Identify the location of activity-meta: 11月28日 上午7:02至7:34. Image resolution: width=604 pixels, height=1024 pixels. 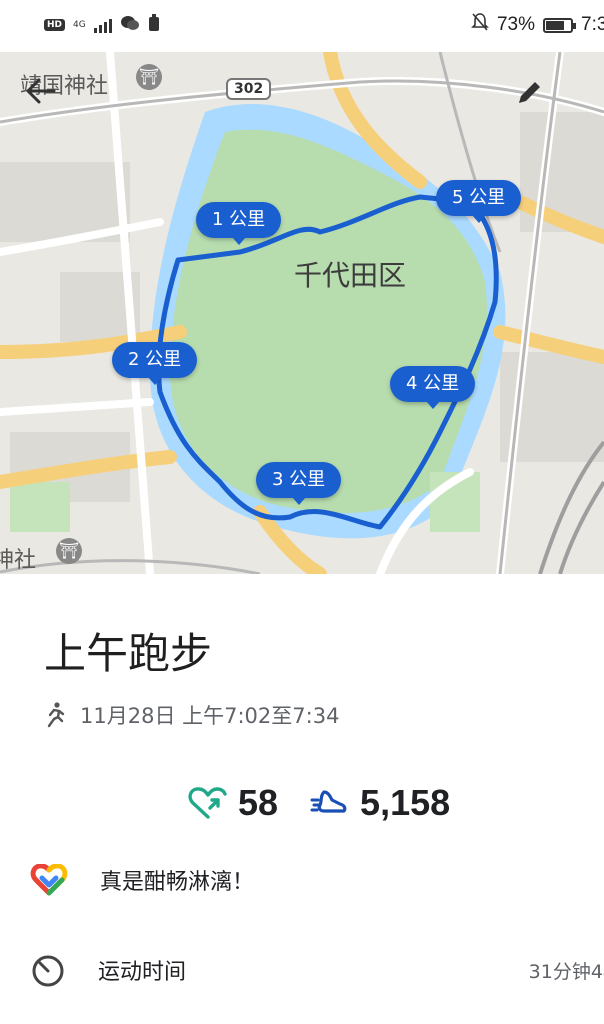
(191, 715).